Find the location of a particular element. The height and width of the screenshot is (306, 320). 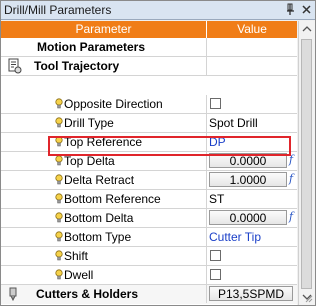

param-value-cell: 1.0000 f is located at coordinates (252, 180).